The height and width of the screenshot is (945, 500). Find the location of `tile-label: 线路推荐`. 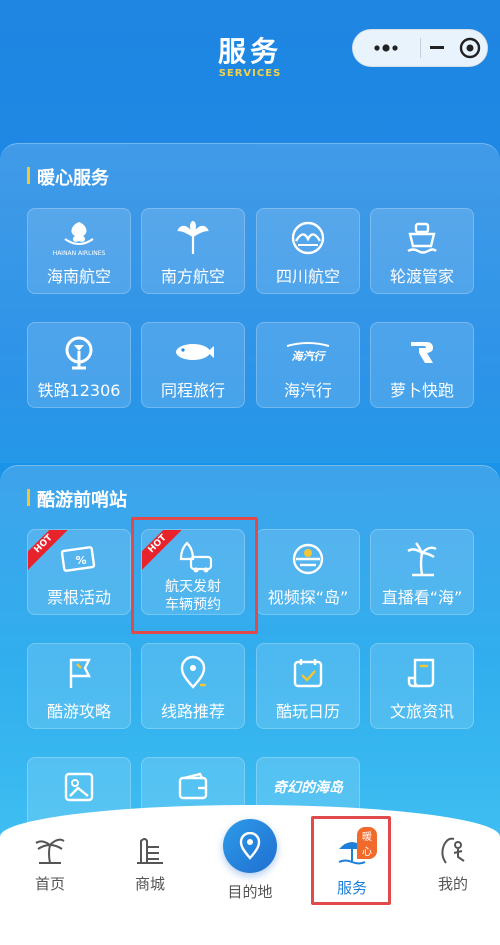

tile-label: 线路推荐 is located at coordinates (192, 711).